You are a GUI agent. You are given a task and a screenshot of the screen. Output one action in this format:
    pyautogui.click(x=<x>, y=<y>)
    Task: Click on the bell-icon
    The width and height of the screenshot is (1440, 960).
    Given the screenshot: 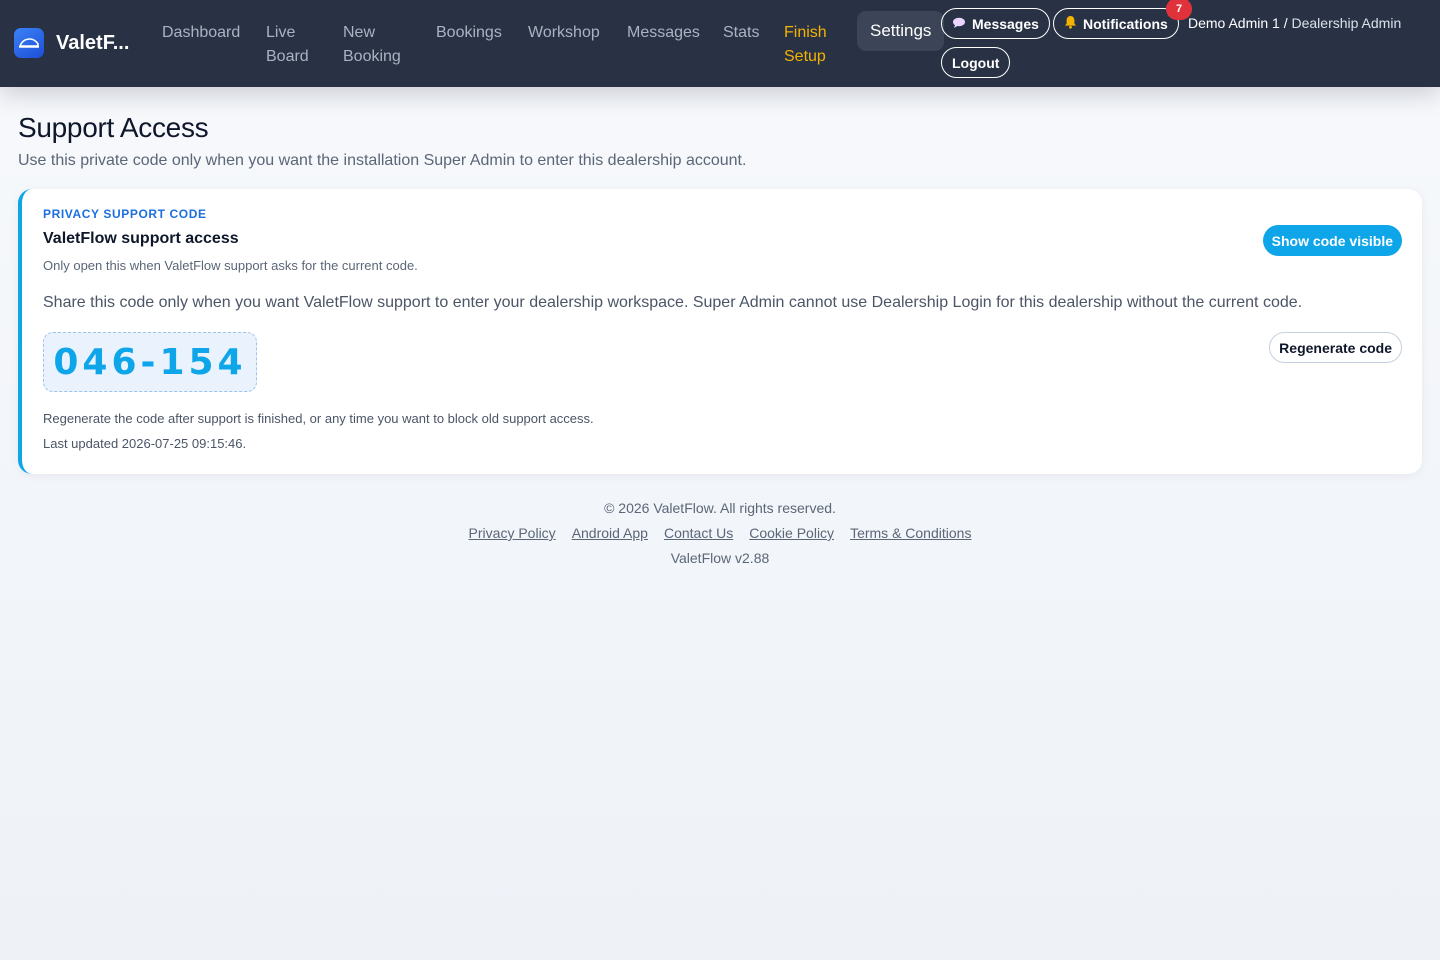 What is the action you would take?
    pyautogui.click(x=1070, y=23)
    